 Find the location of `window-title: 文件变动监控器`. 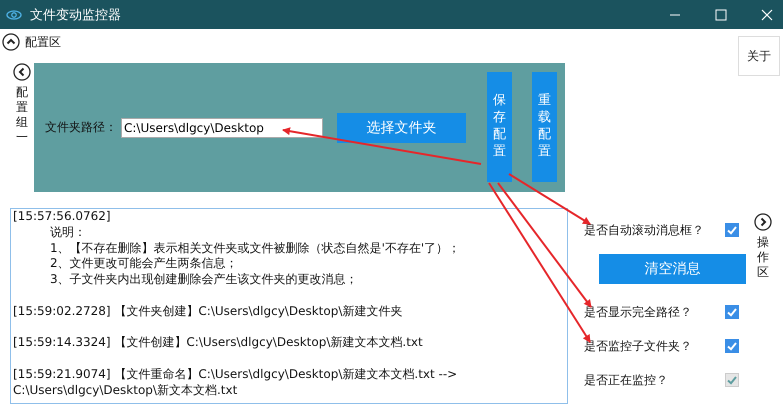

window-title: 文件变动监控器 is located at coordinates (75, 15).